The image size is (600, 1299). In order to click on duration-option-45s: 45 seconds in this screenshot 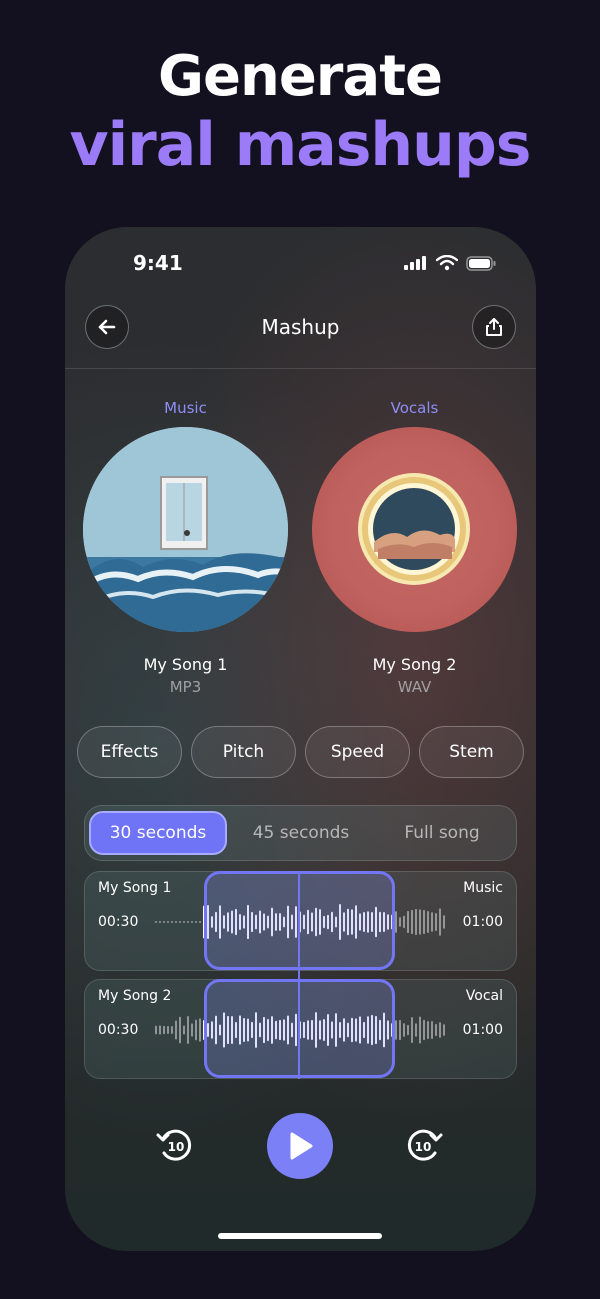, I will do `click(301, 833)`.